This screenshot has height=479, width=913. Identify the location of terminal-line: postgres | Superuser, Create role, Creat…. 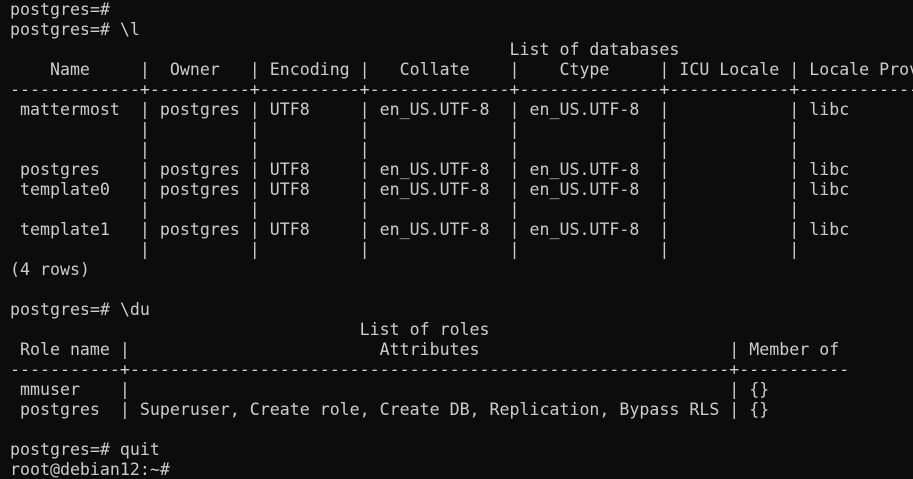
(390, 409).